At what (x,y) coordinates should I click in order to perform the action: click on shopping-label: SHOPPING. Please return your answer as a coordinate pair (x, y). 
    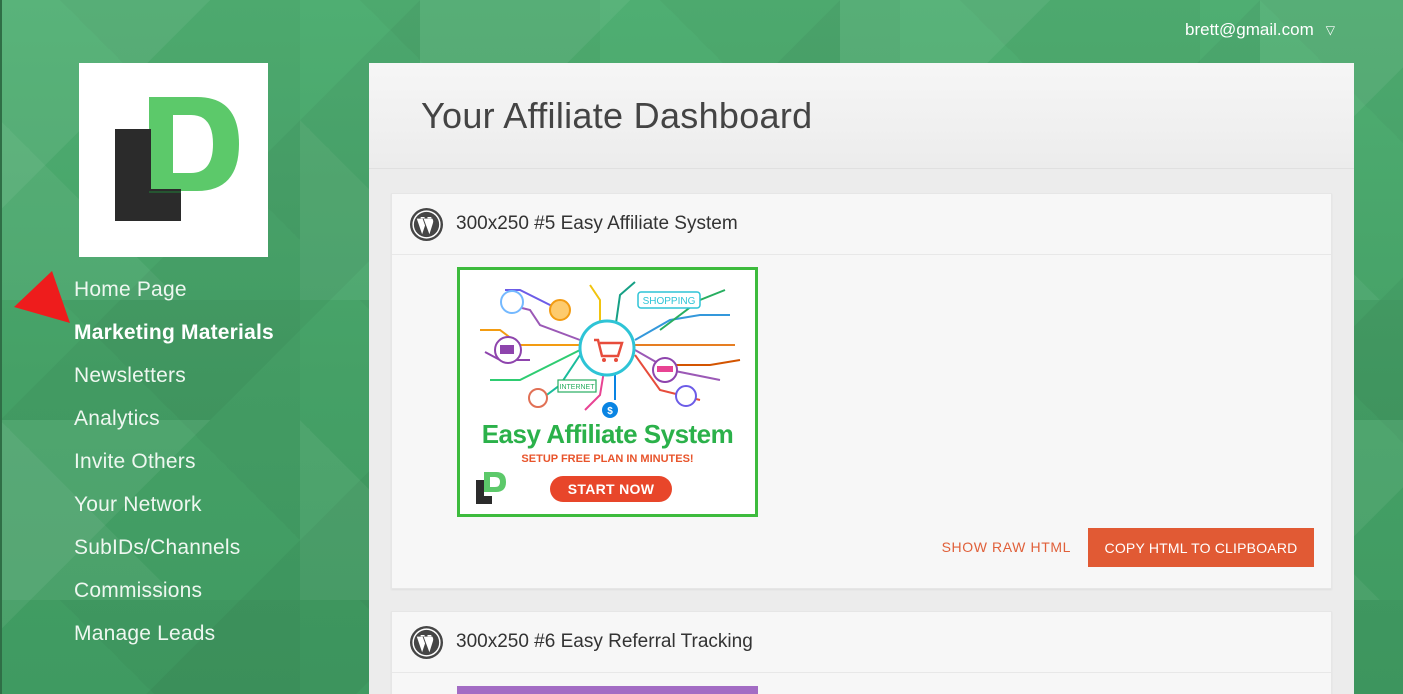
    Looking at the image, I should click on (669, 301).